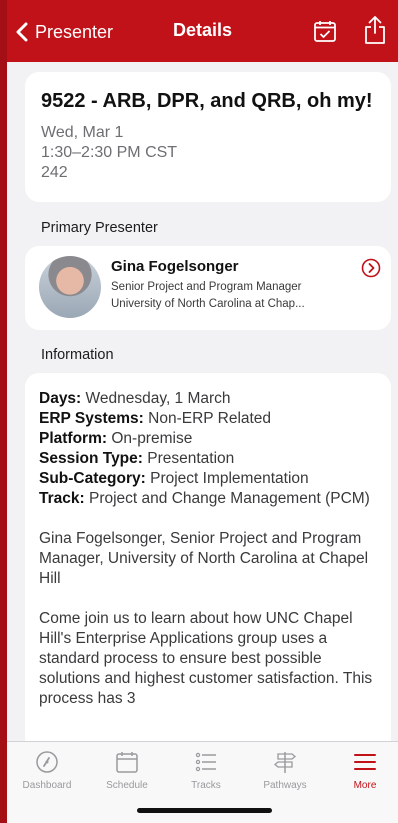 This screenshot has width=398, height=823. I want to click on share-icon, so click(375, 30).